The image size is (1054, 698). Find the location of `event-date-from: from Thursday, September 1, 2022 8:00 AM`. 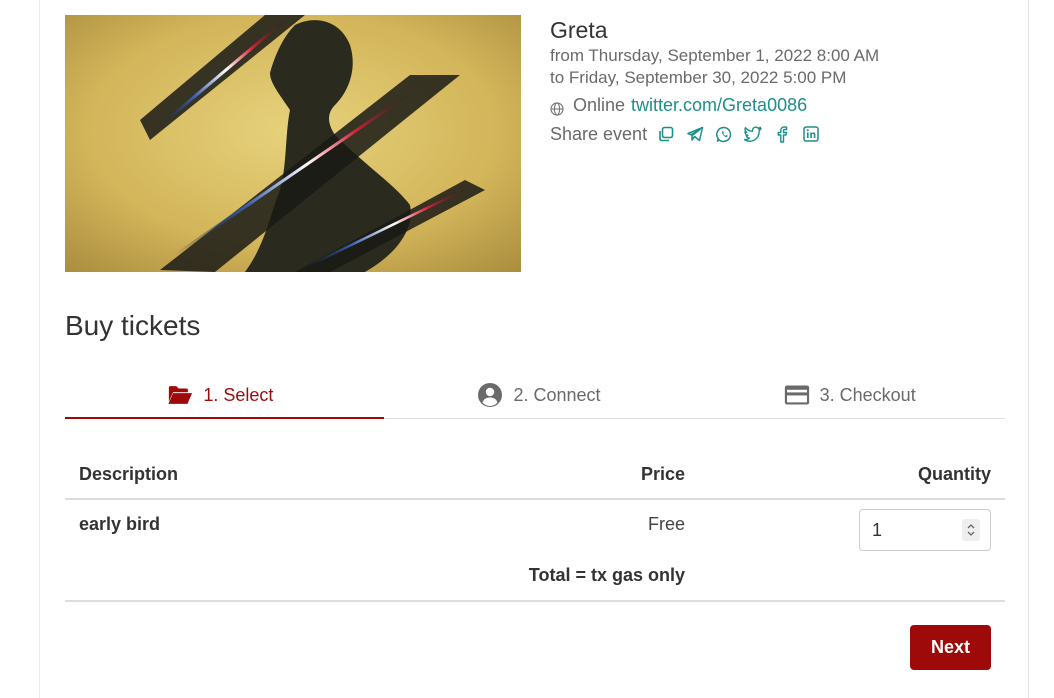

event-date-from: from Thursday, September 1, 2022 8:00 AM is located at coordinates (715, 55).